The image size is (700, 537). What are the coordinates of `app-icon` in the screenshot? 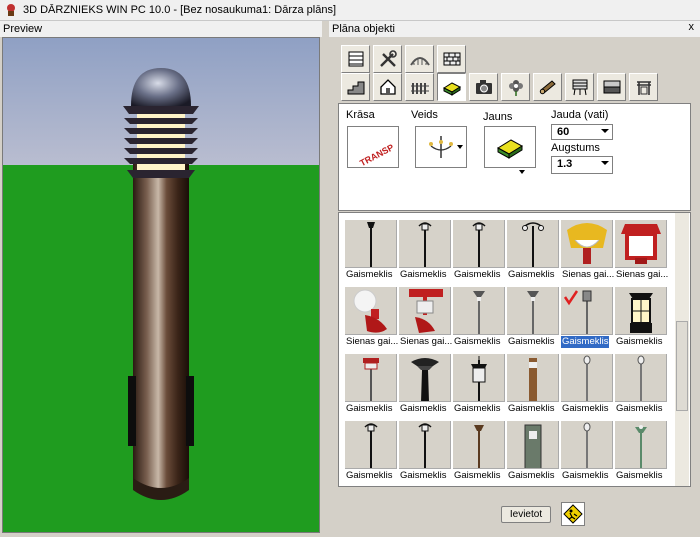 It's located at (11, 10).